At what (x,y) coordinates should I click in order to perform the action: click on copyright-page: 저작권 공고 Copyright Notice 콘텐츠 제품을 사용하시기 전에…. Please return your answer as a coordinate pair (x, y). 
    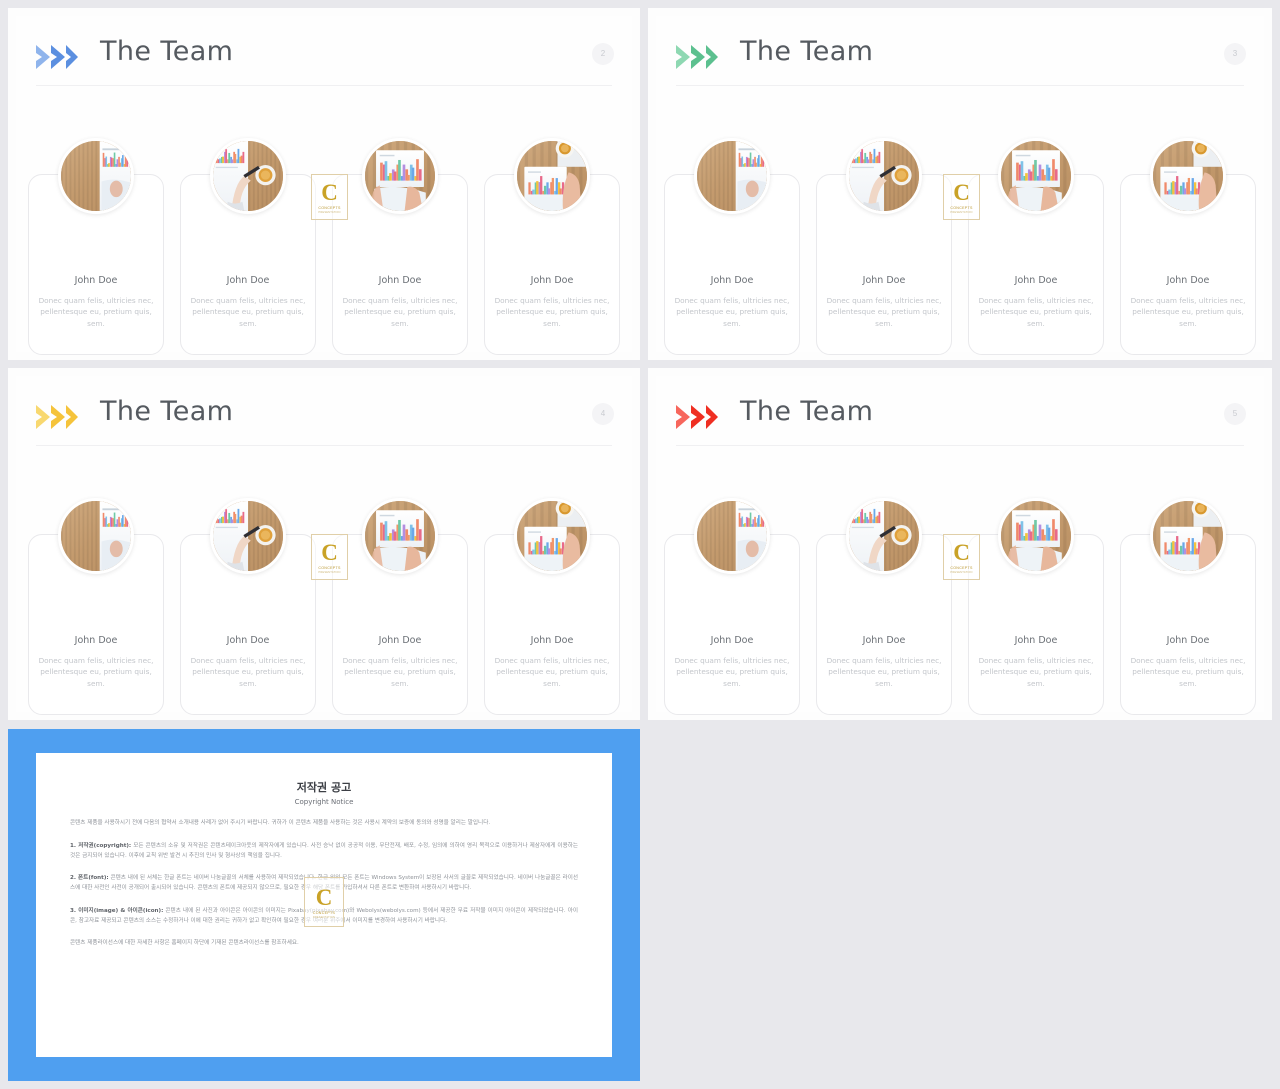
    Looking at the image, I should click on (324, 905).